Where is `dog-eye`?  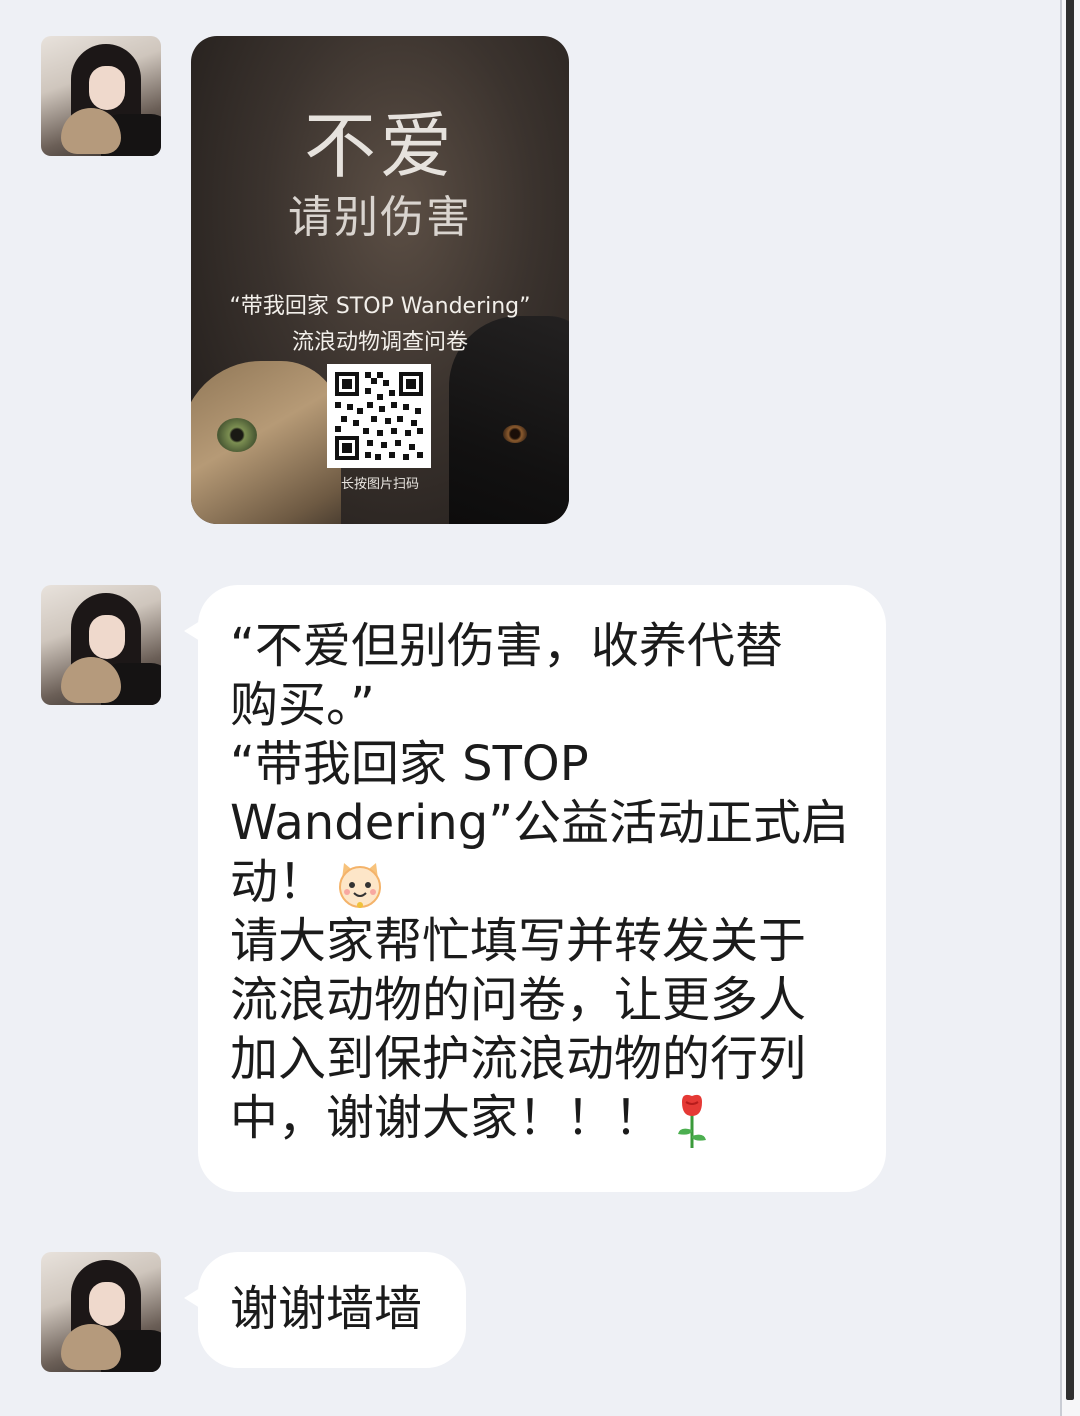 dog-eye is located at coordinates (515, 434).